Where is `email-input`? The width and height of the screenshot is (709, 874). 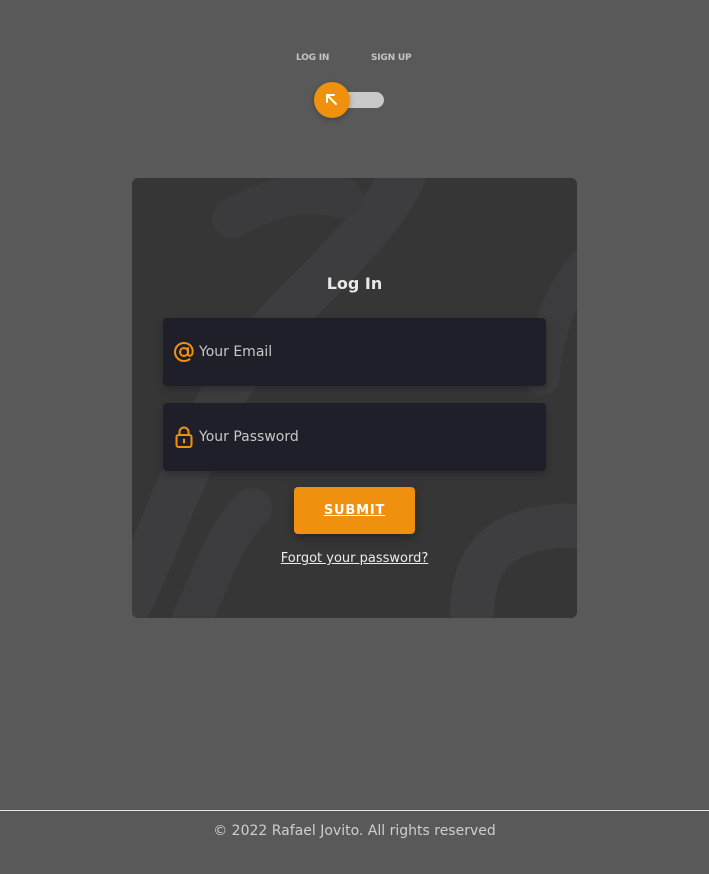
email-input is located at coordinates (364, 352).